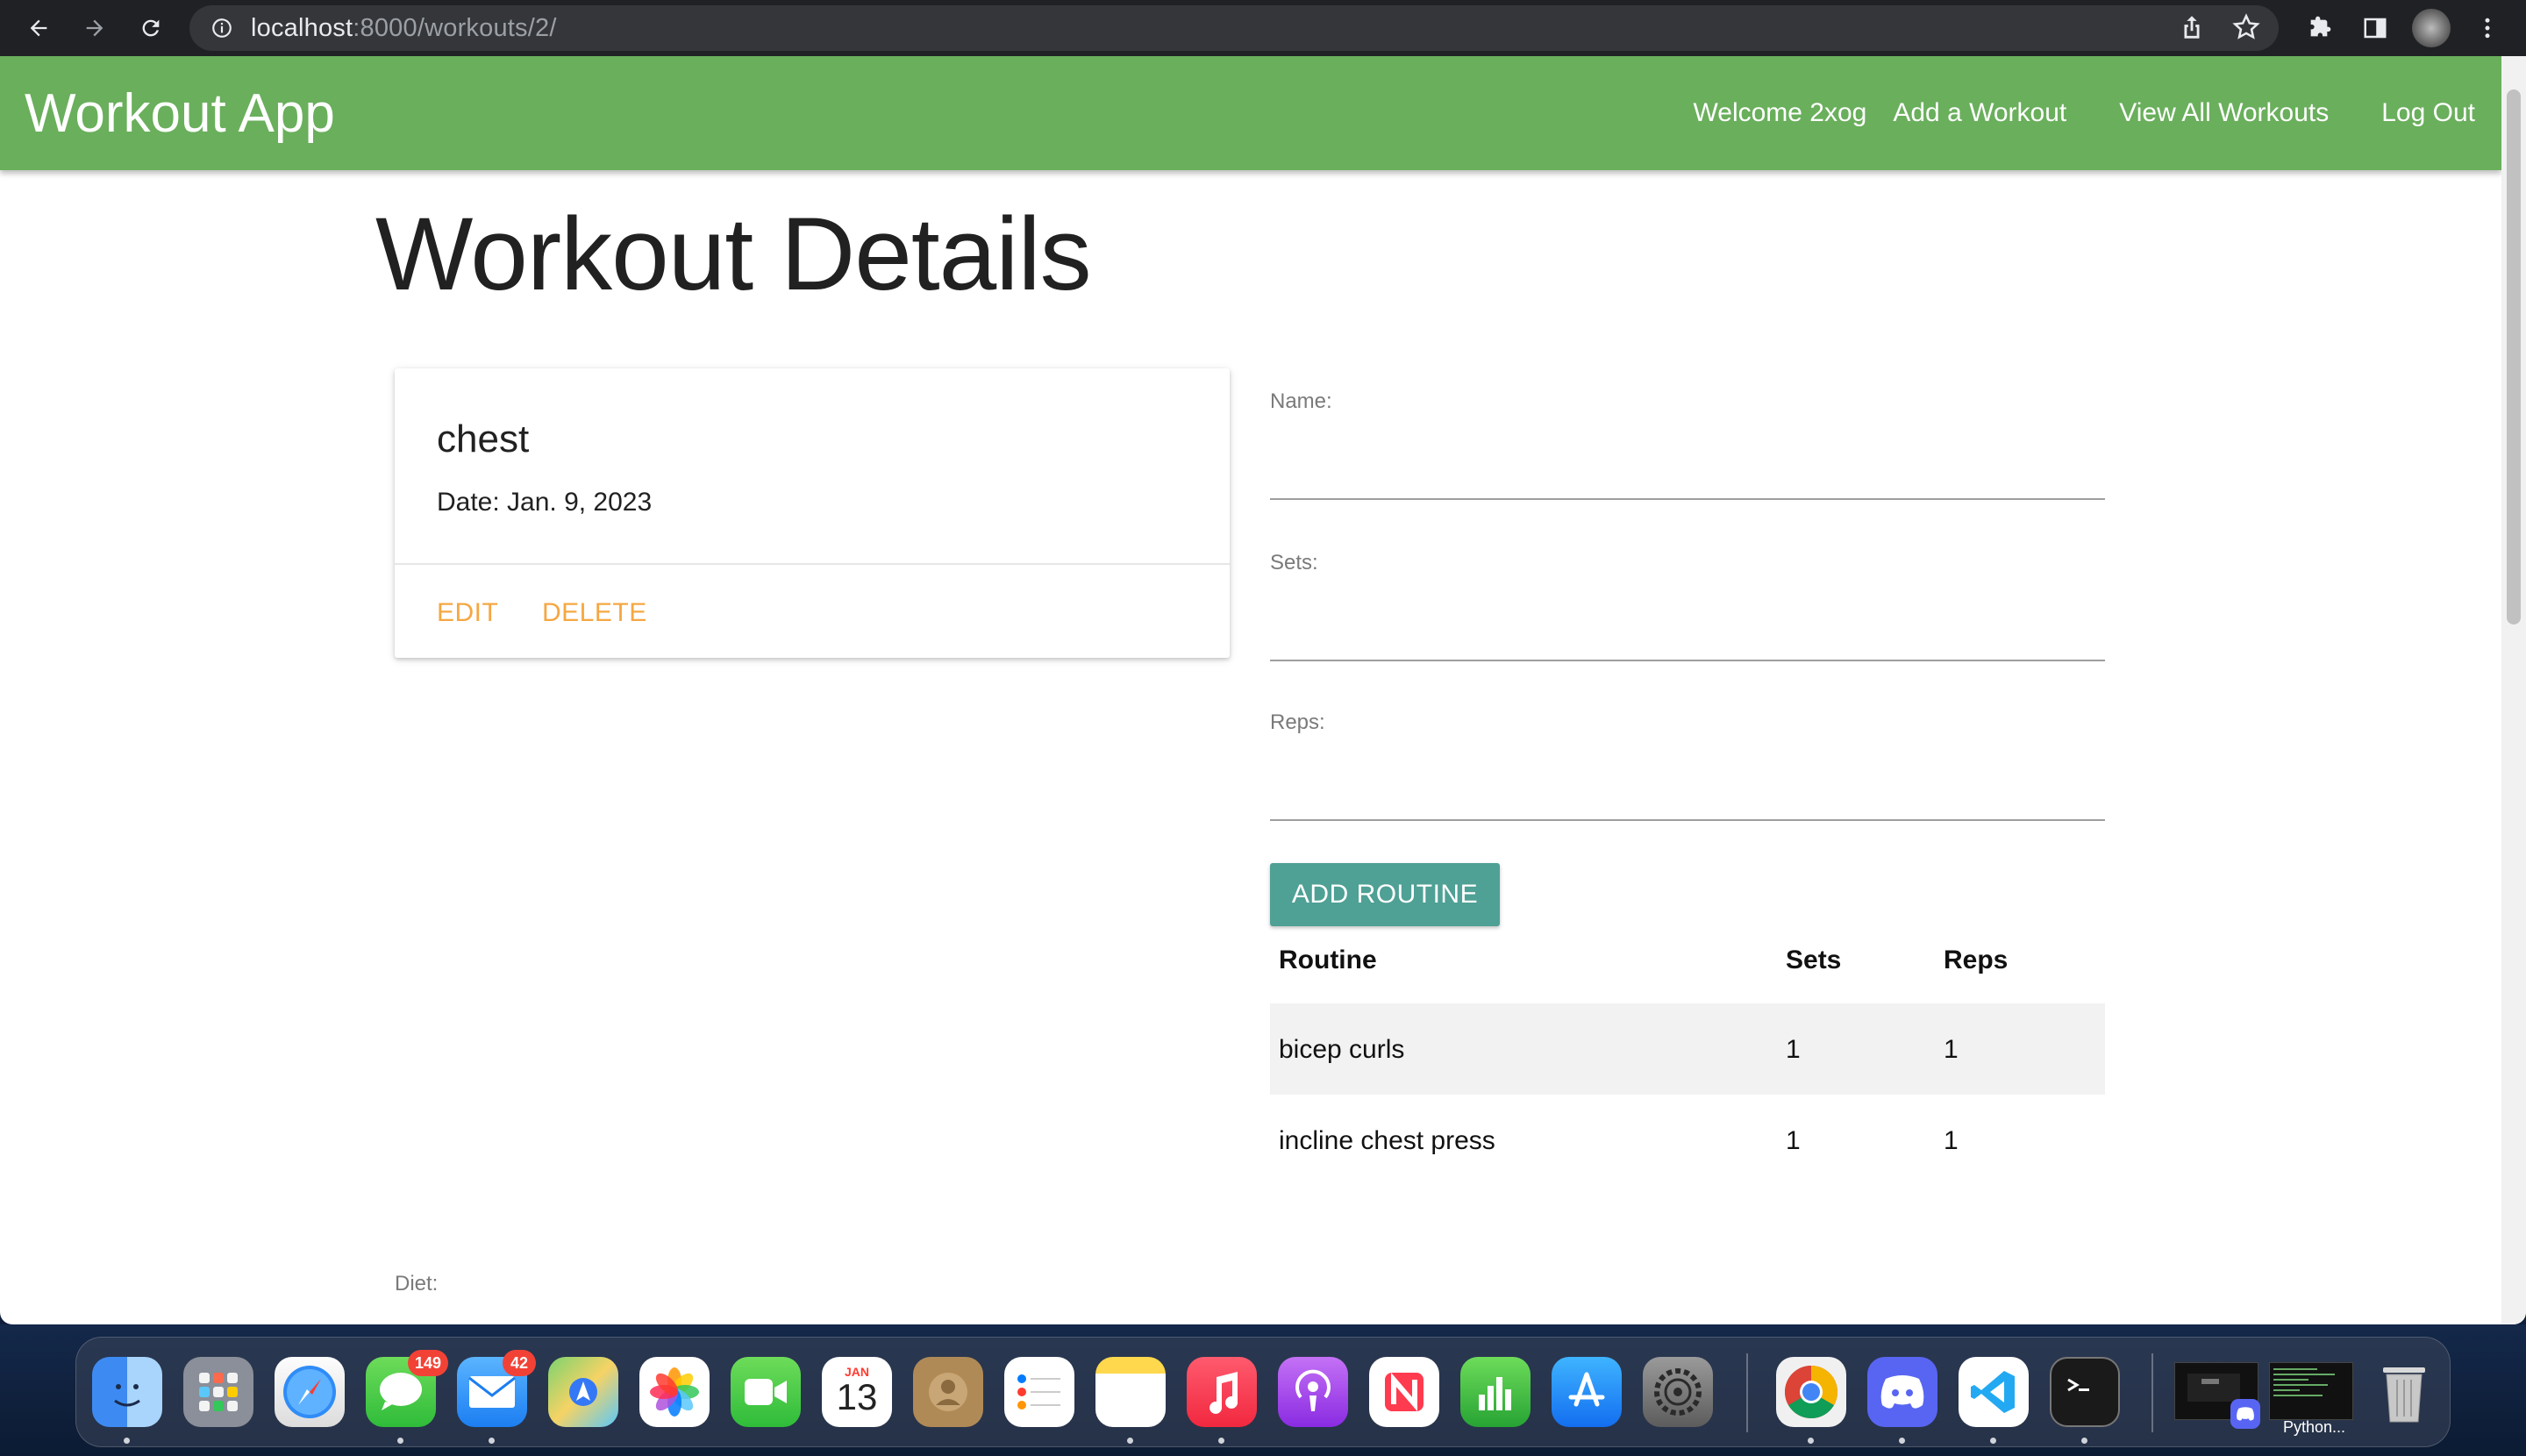 This screenshot has height=1456, width=2526. What do you see at coordinates (674, 1392) in the screenshot?
I see `photos-icon` at bounding box center [674, 1392].